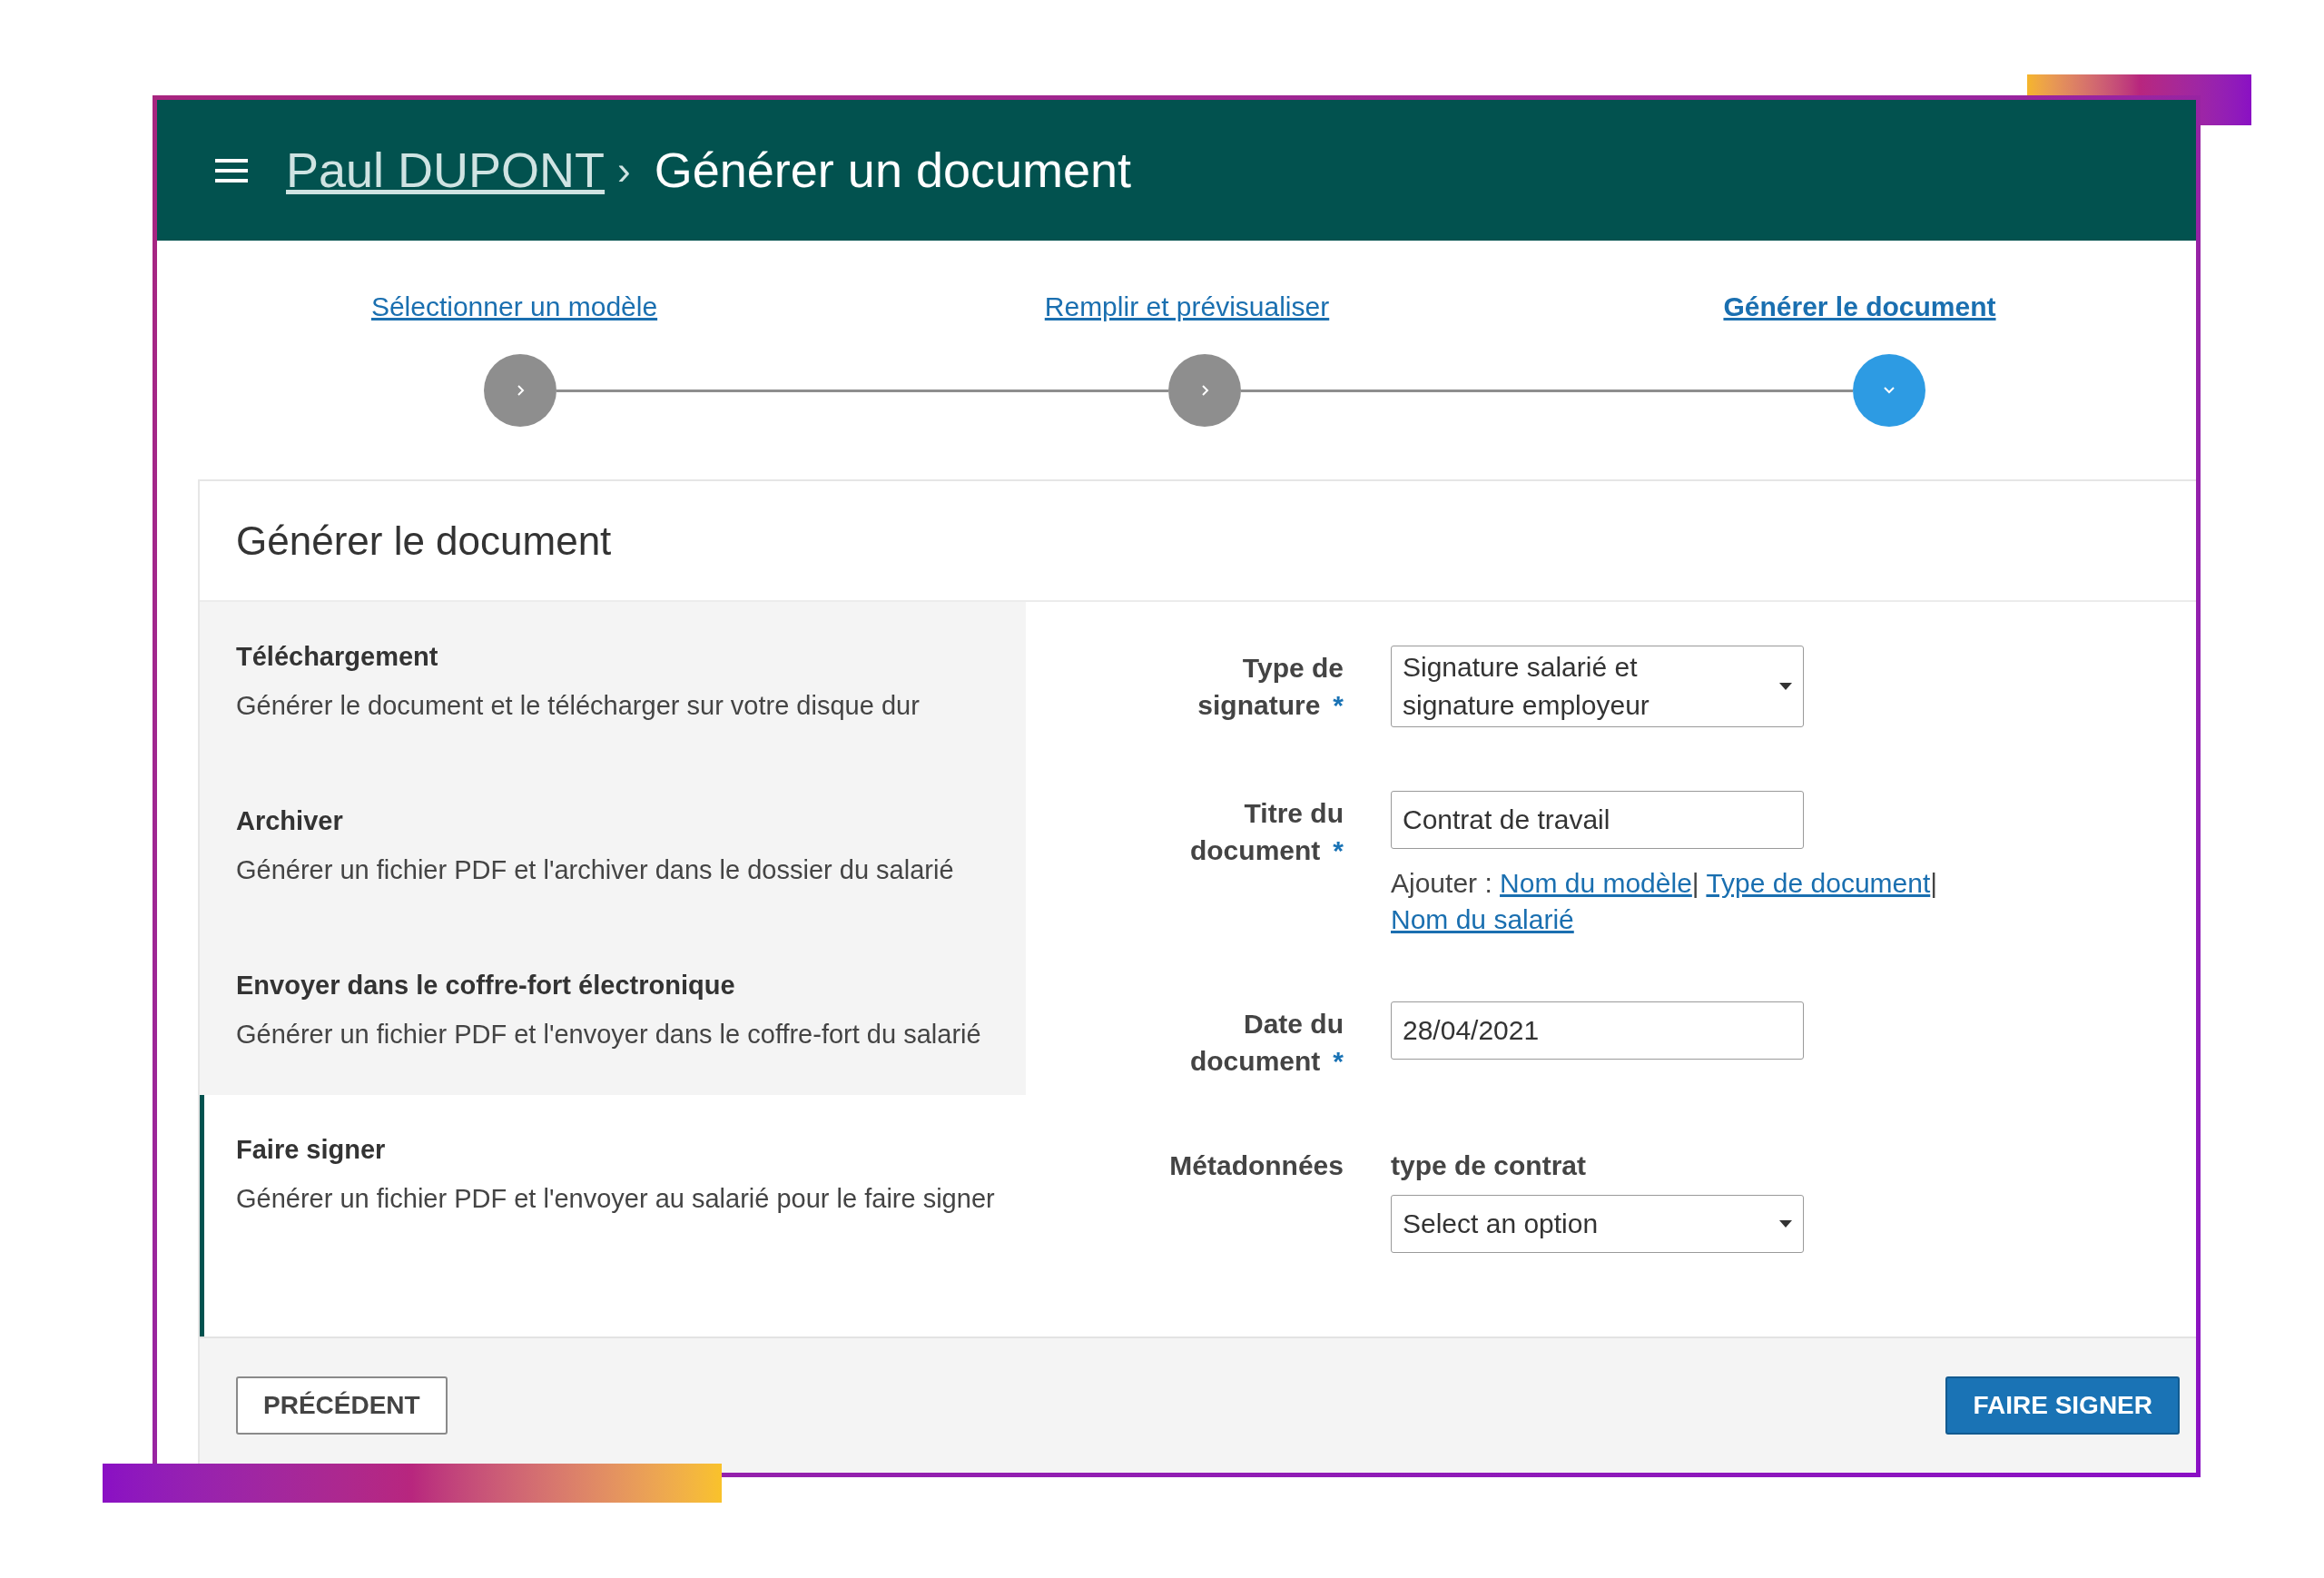 The width and height of the screenshot is (2324, 1578). What do you see at coordinates (311, 1150) in the screenshot?
I see `option-title: Faire signer` at bounding box center [311, 1150].